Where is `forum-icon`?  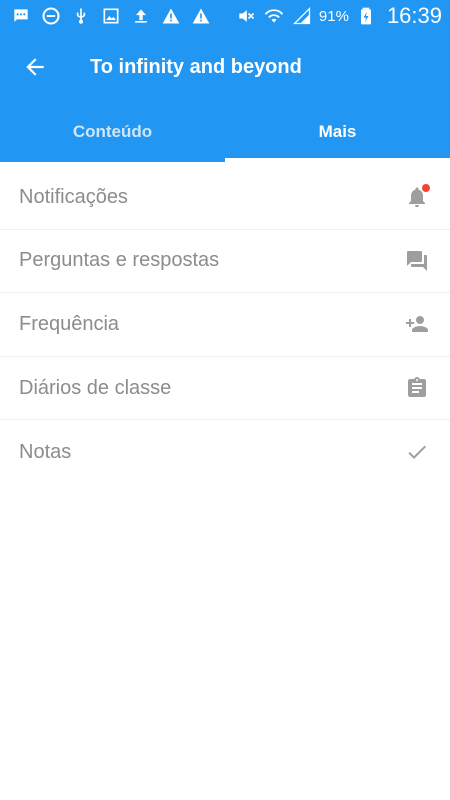 forum-icon is located at coordinates (417, 261).